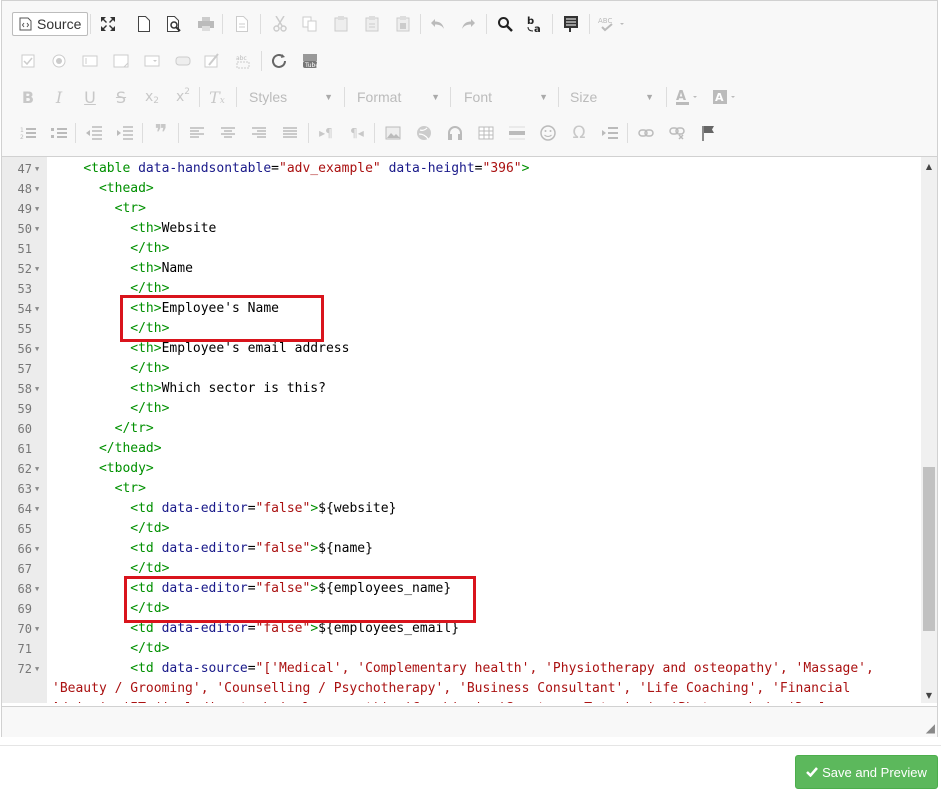  Describe the element at coordinates (461, 549) in the screenshot. I see `code-line: 66 ▼ <td data-editor="false">${name}` at that location.